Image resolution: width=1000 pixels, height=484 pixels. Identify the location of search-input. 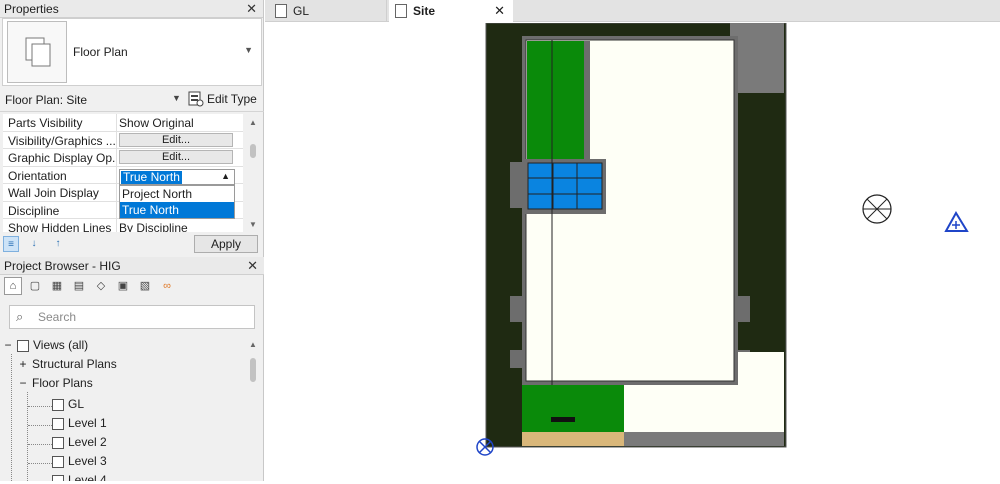
(138, 317).